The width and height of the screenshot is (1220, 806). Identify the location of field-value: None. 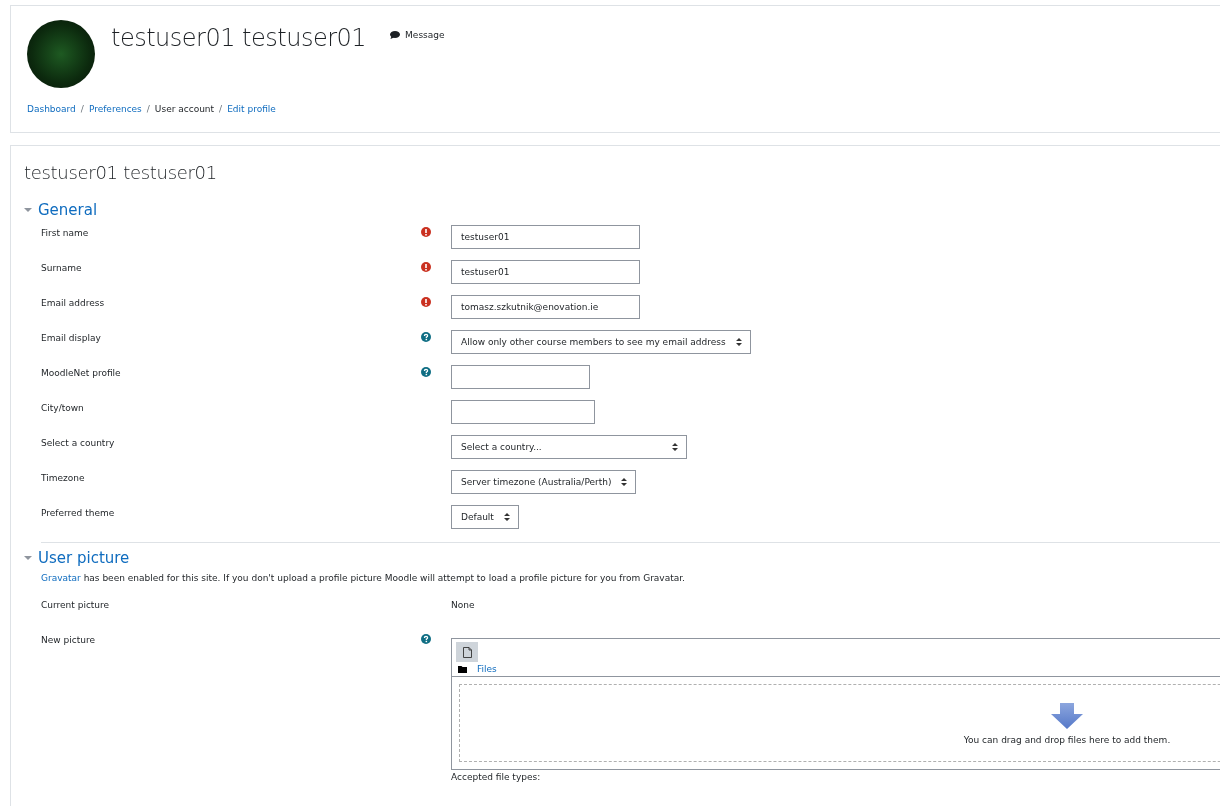
(463, 604).